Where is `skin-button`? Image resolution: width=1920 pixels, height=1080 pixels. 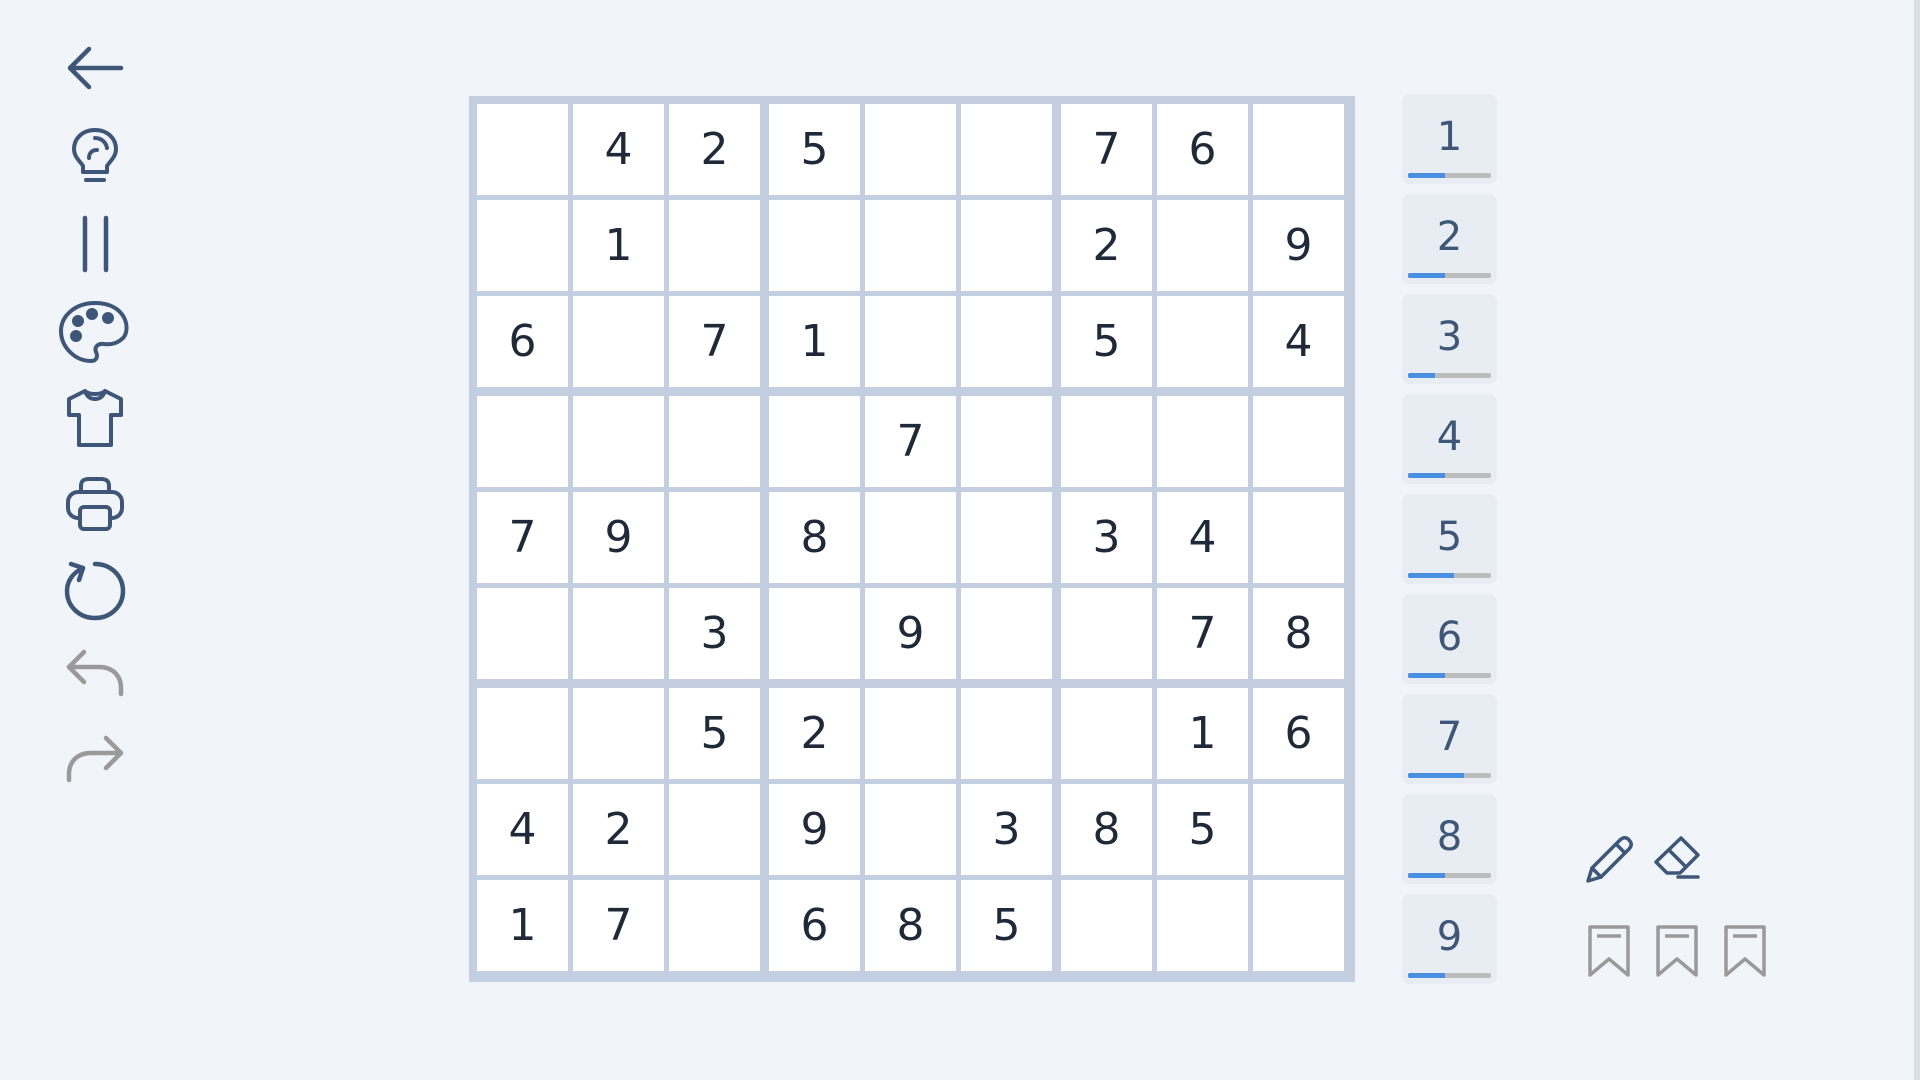 skin-button is located at coordinates (95, 418).